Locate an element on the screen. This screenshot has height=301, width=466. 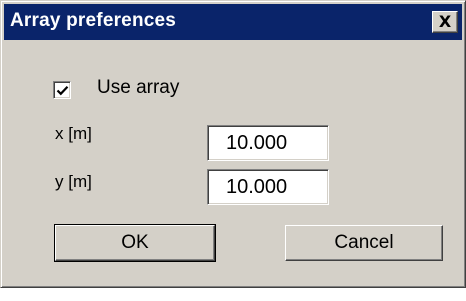
checkmark-icon is located at coordinates (62, 91).